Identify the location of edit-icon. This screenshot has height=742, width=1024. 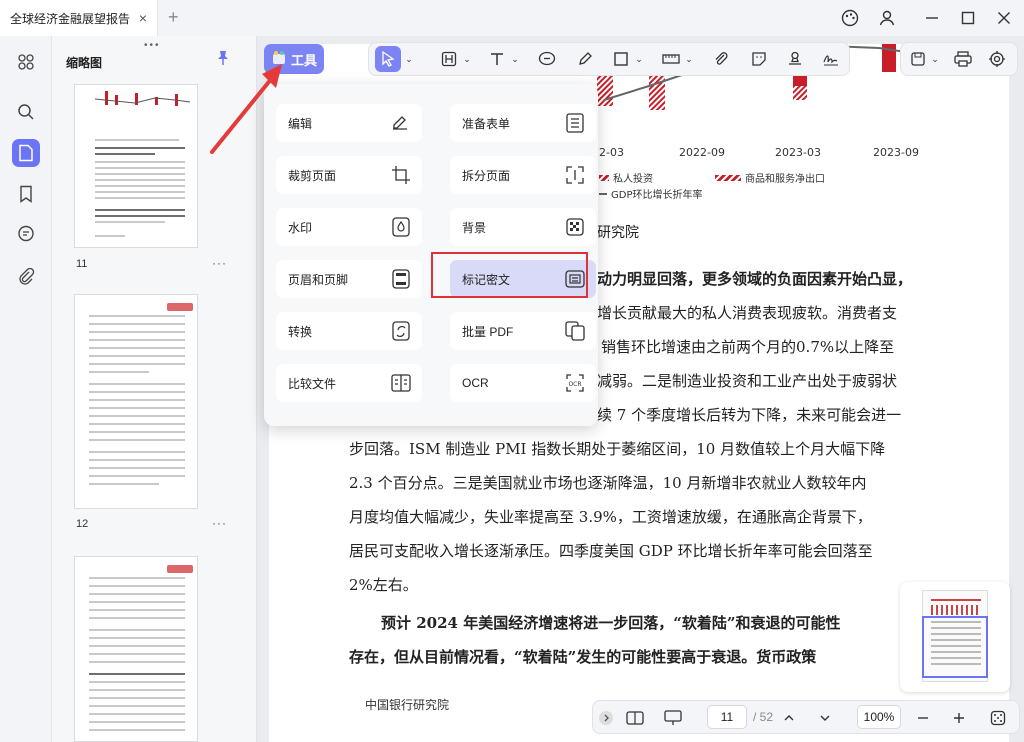
(401, 123).